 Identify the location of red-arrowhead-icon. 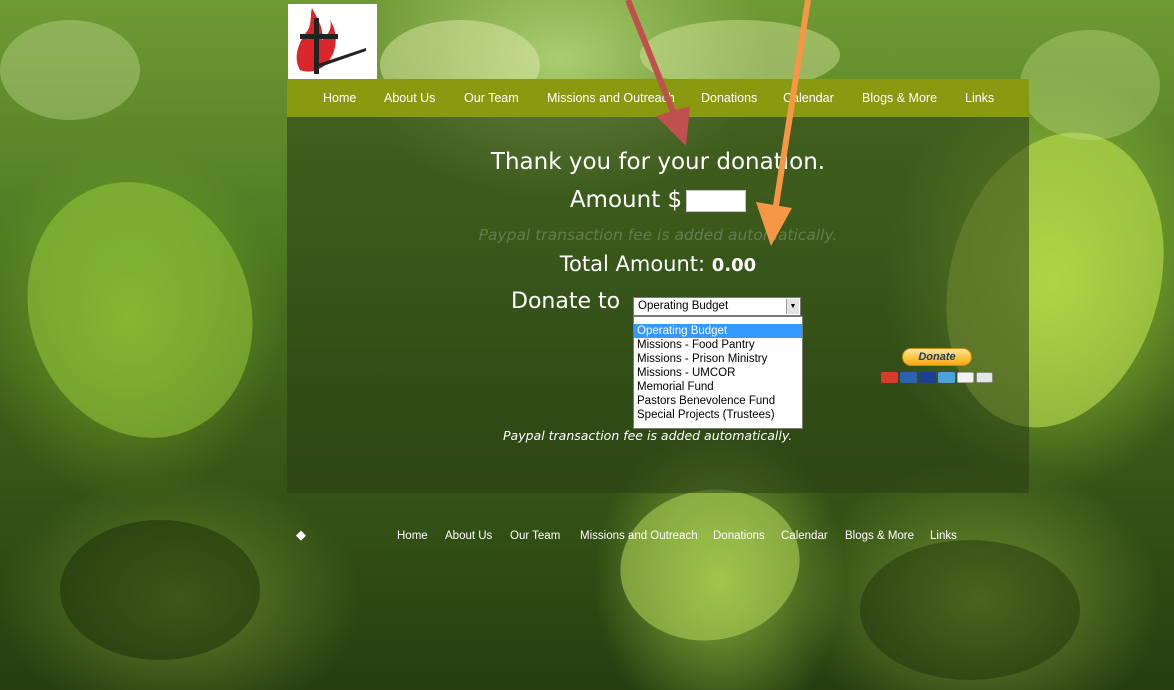
(673, 126).